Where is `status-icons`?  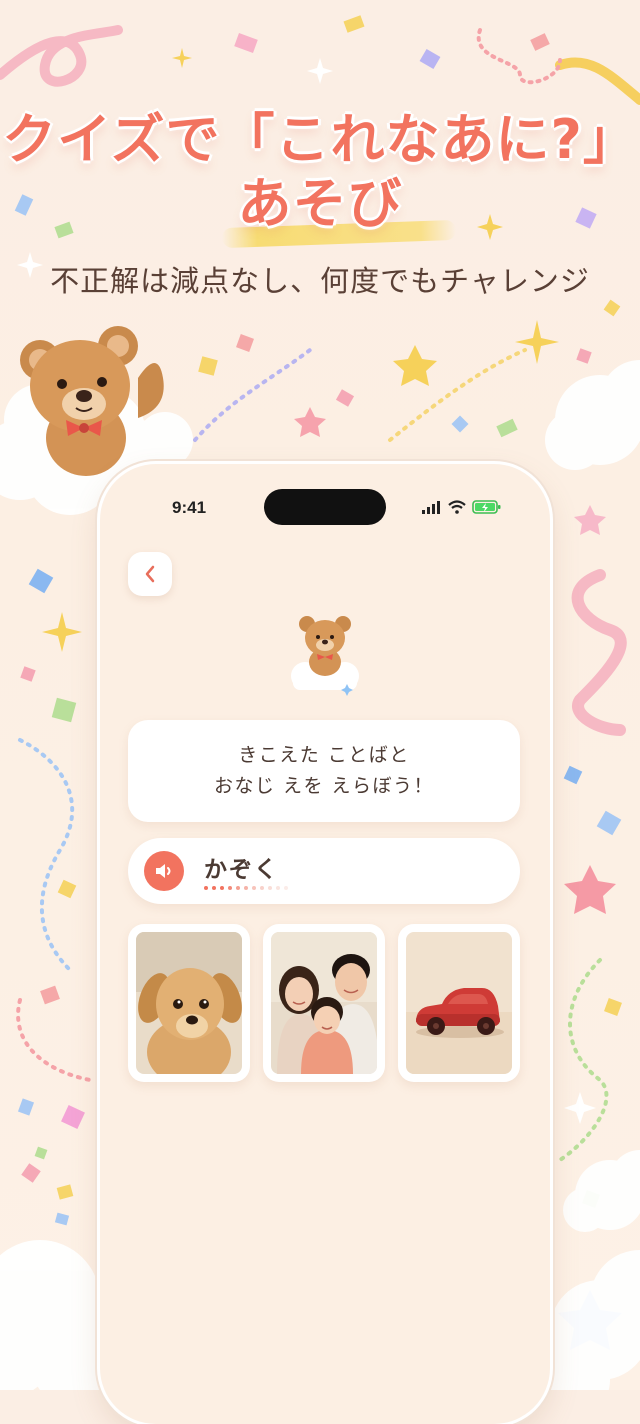
status-icons is located at coordinates (462, 507).